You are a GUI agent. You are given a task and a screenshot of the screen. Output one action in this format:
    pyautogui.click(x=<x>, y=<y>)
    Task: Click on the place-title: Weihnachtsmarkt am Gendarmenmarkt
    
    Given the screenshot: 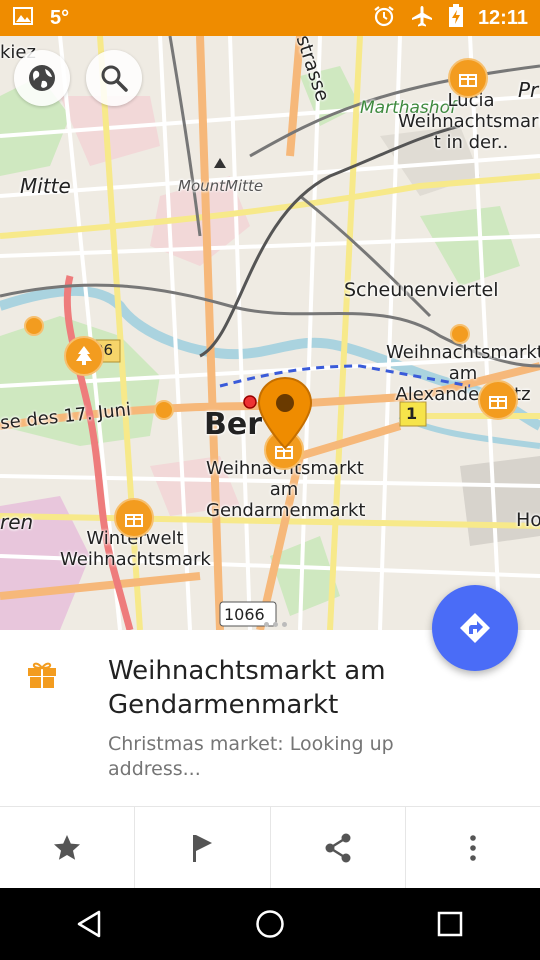 What is the action you would take?
    pyautogui.click(x=247, y=688)
    